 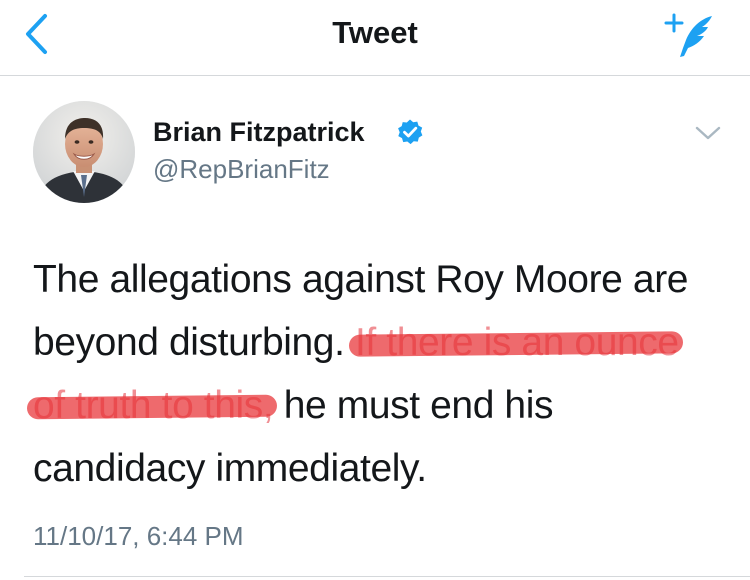 I want to click on tweet-text-line: beyond disturbing. If there is an ounce, so click(x=383, y=342).